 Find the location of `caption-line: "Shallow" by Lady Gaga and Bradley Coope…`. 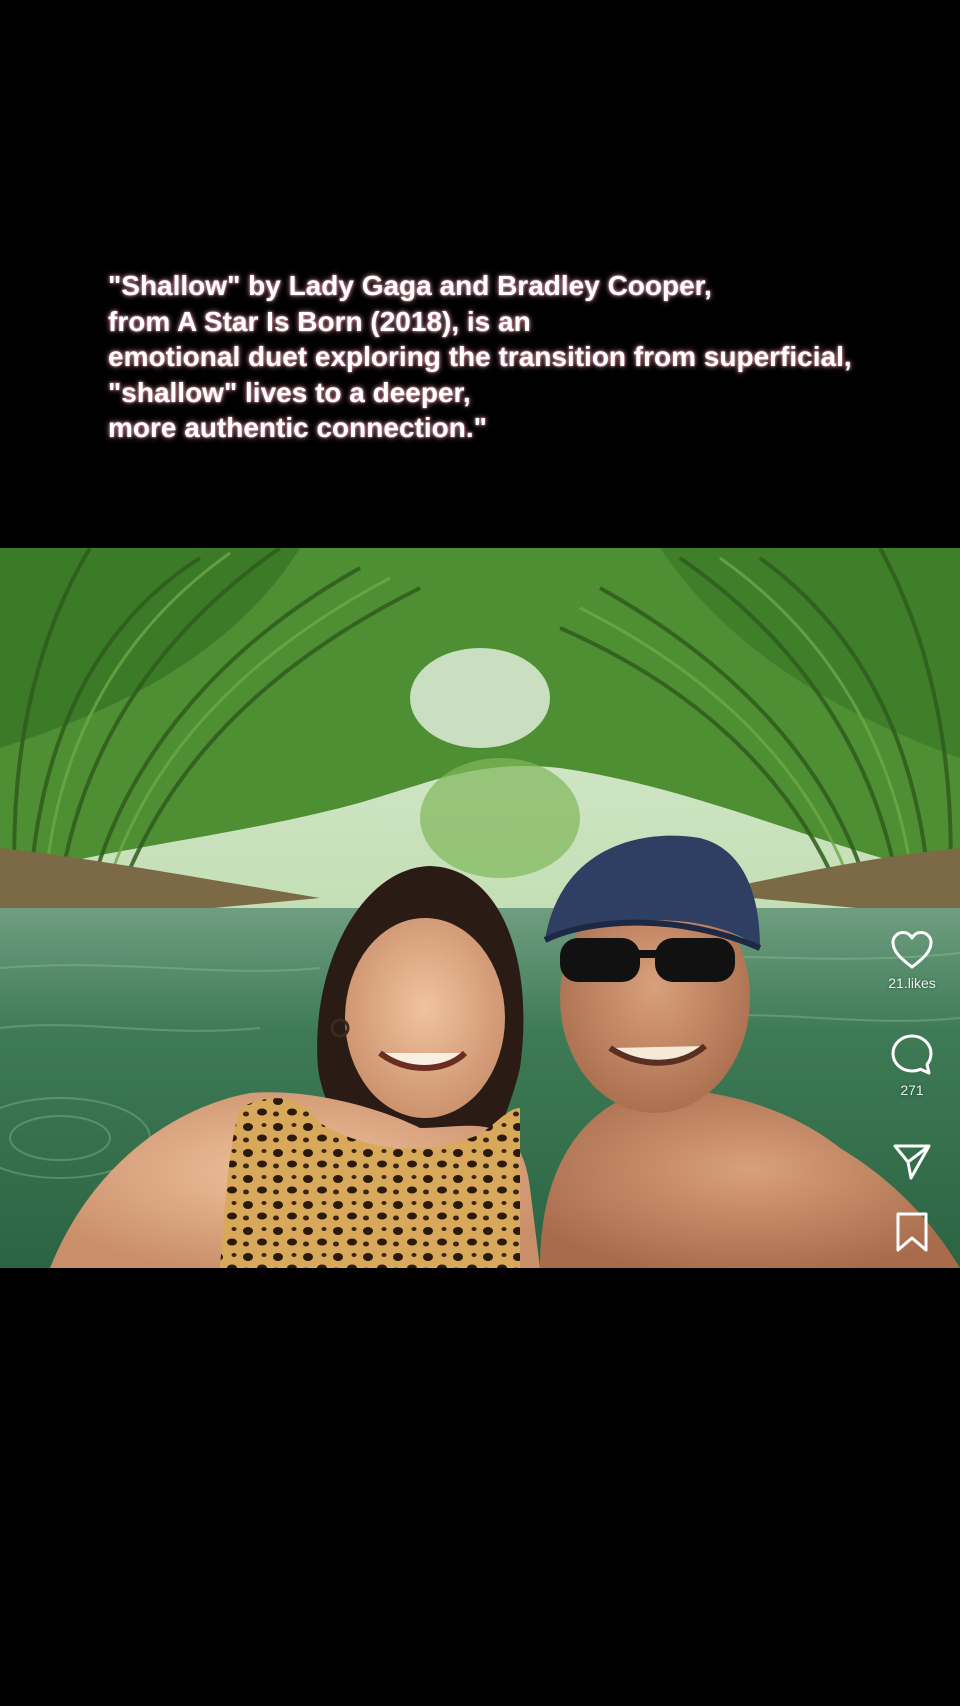

caption-line: "Shallow" by Lady Gaga and Bradley Coope… is located at coordinates (410, 285).